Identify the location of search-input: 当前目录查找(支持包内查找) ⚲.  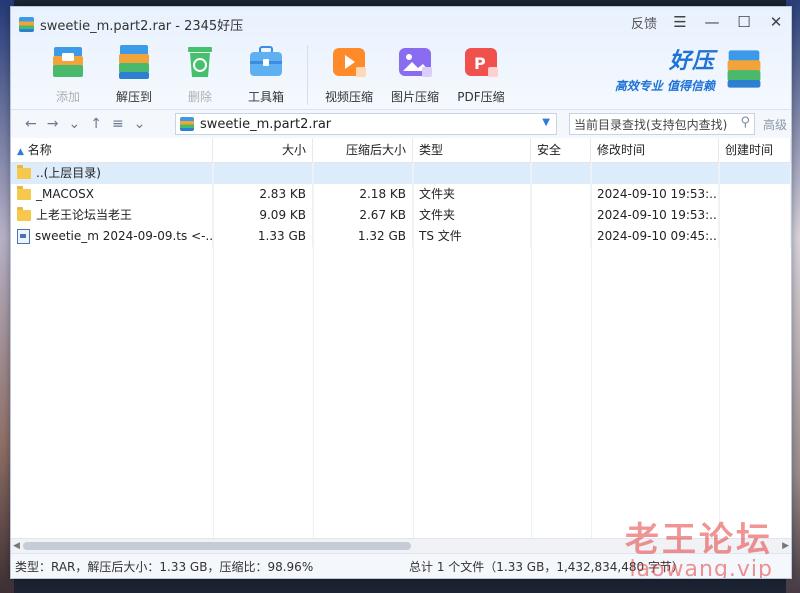
(662, 124).